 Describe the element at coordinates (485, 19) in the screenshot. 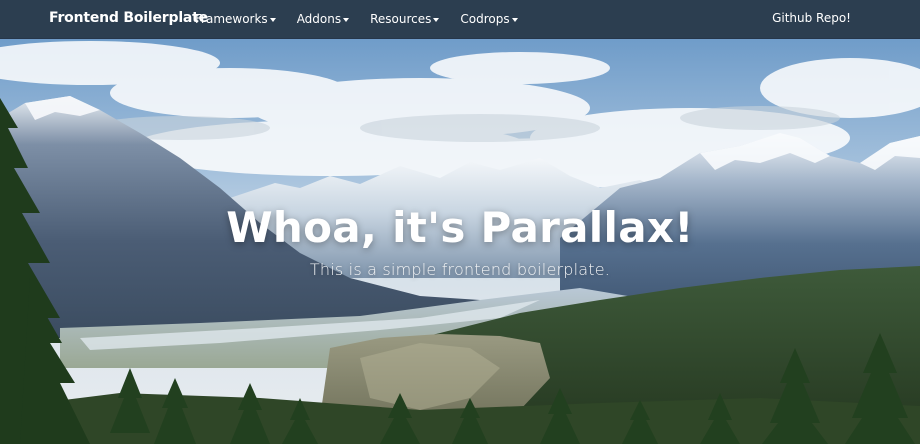

I see `nav-item-label: Codrops` at that location.